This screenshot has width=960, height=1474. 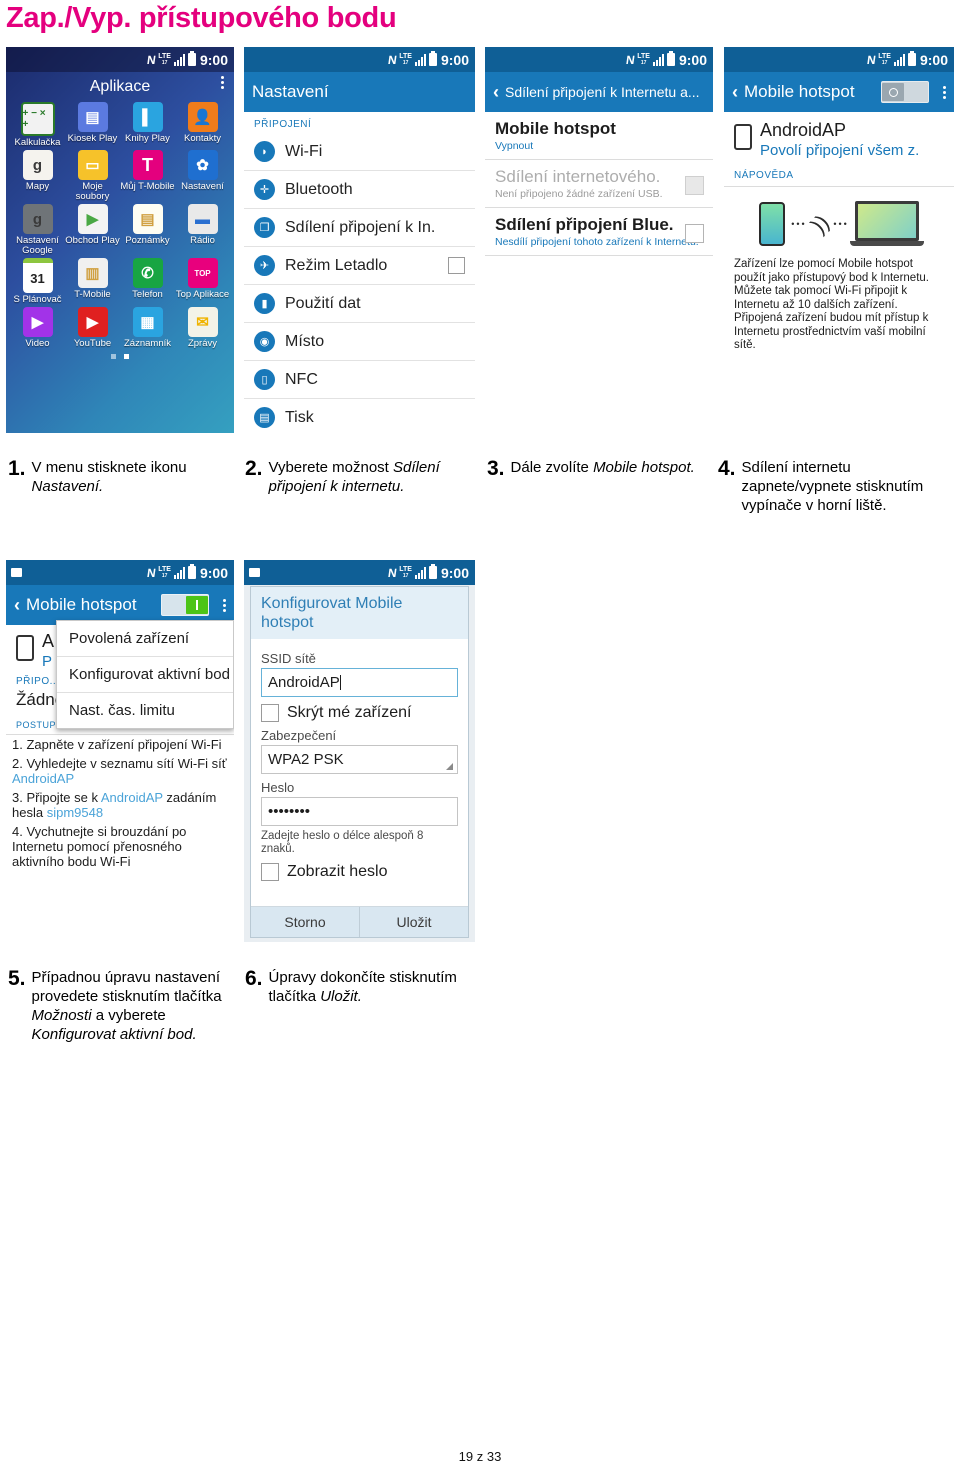 What do you see at coordinates (37, 176) in the screenshot?
I see `app-icon-4: g Mapy` at bounding box center [37, 176].